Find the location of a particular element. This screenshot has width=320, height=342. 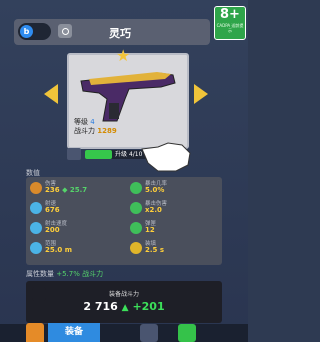

age-rating-badge: 8+ CADPA 适龄提示 is located at coordinates (230, 23).